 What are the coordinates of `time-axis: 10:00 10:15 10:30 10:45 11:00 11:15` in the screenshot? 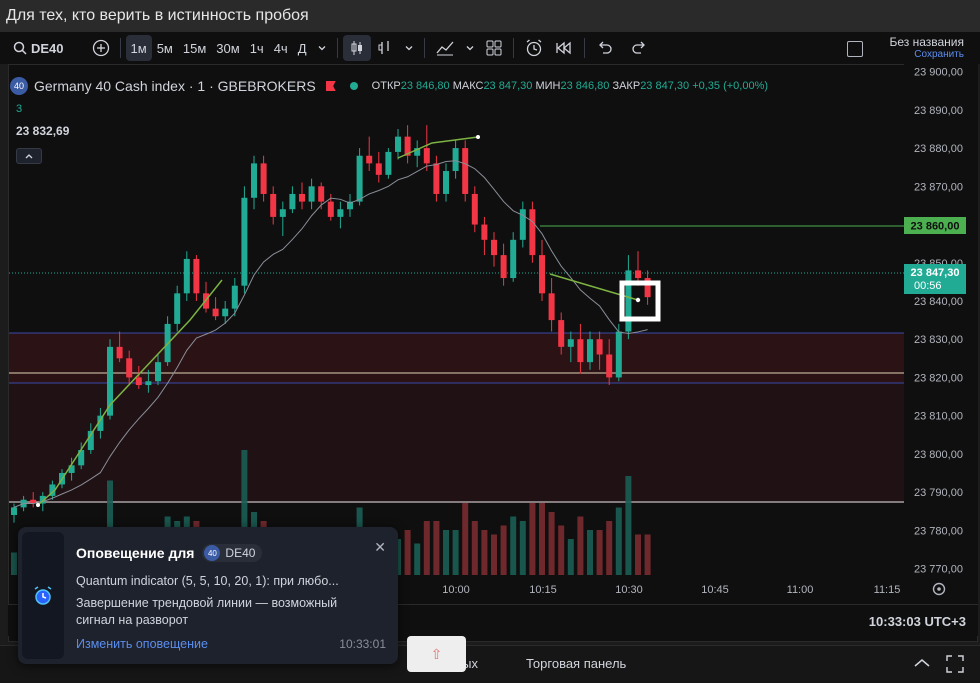 It's located at (671, 590).